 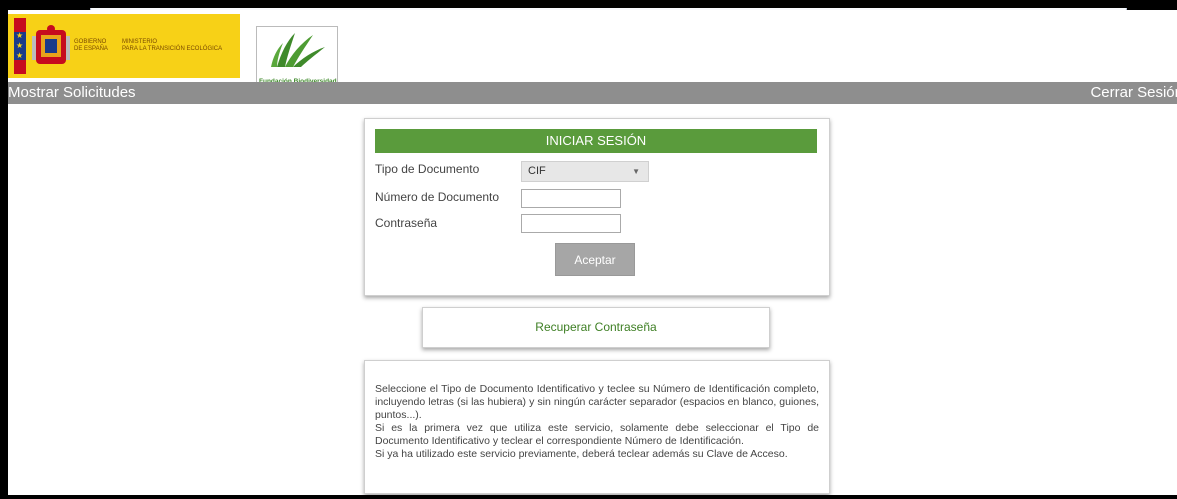 What do you see at coordinates (571, 198) in the screenshot?
I see `doc-number-input` at bounding box center [571, 198].